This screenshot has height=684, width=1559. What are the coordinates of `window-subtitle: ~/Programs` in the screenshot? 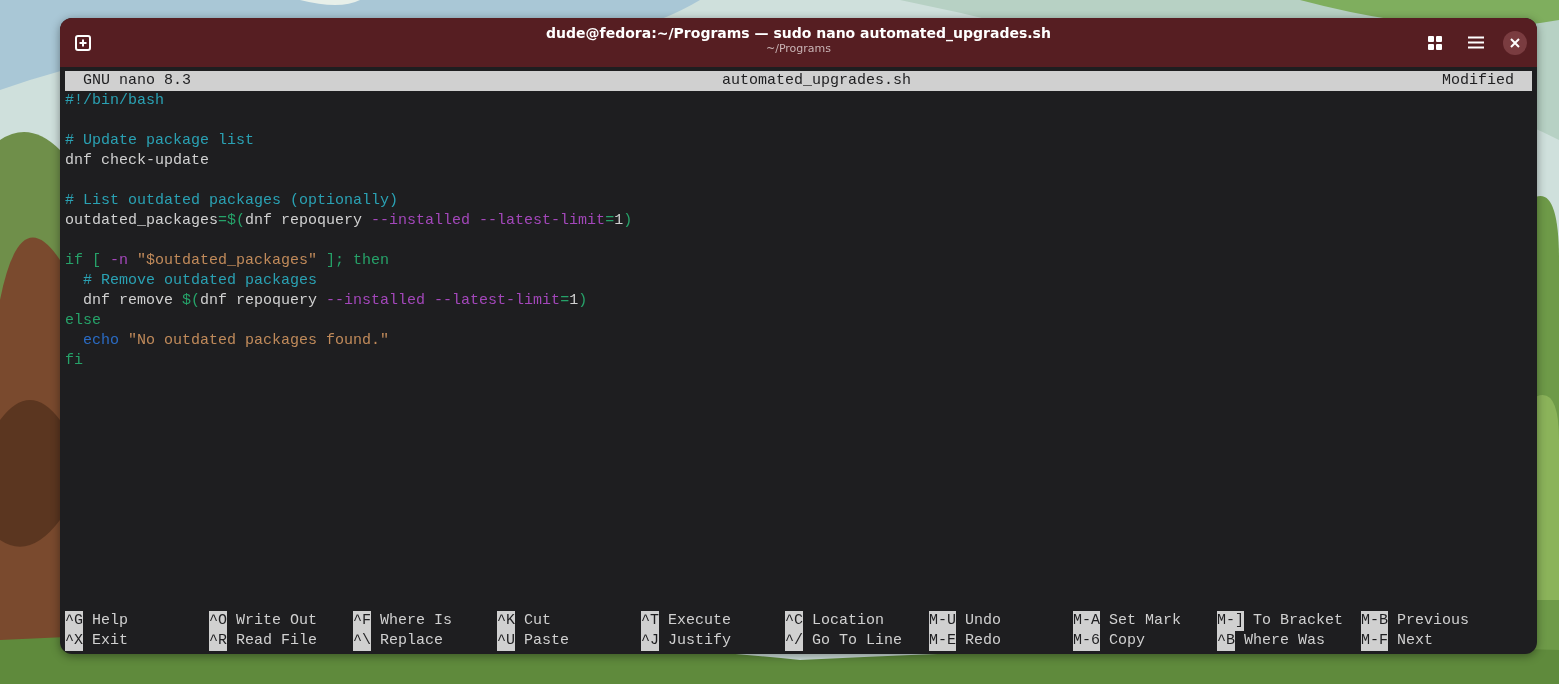 It's located at (798, 49).